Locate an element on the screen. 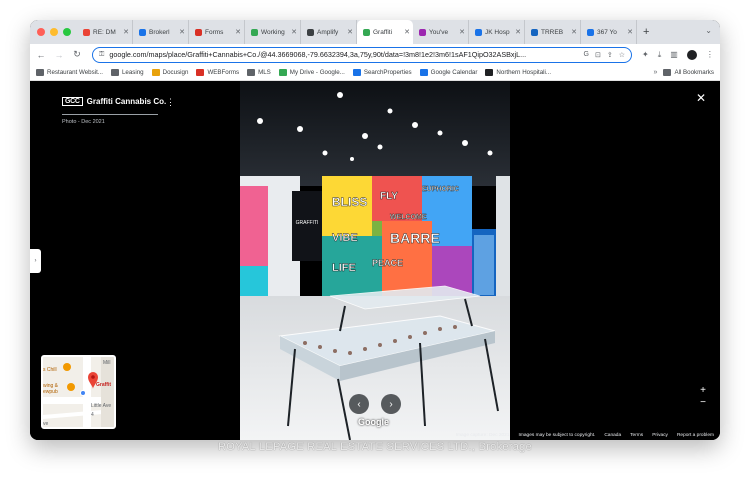 This screenshot has width=750, height=480. place-logo: GCC is located at coordinates (72, 101).